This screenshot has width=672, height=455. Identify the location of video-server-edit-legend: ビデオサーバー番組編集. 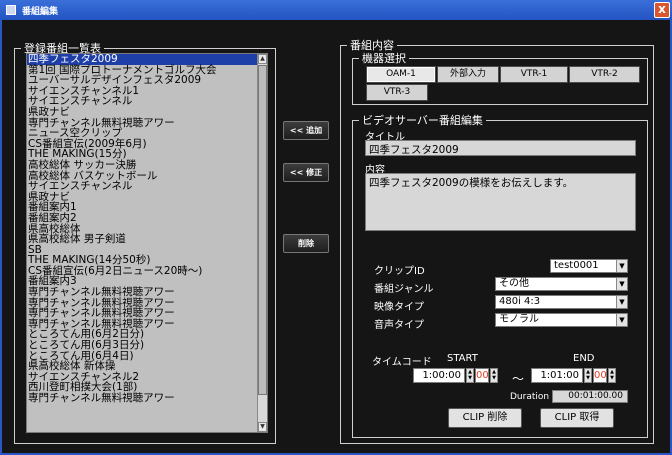
(422, 120).